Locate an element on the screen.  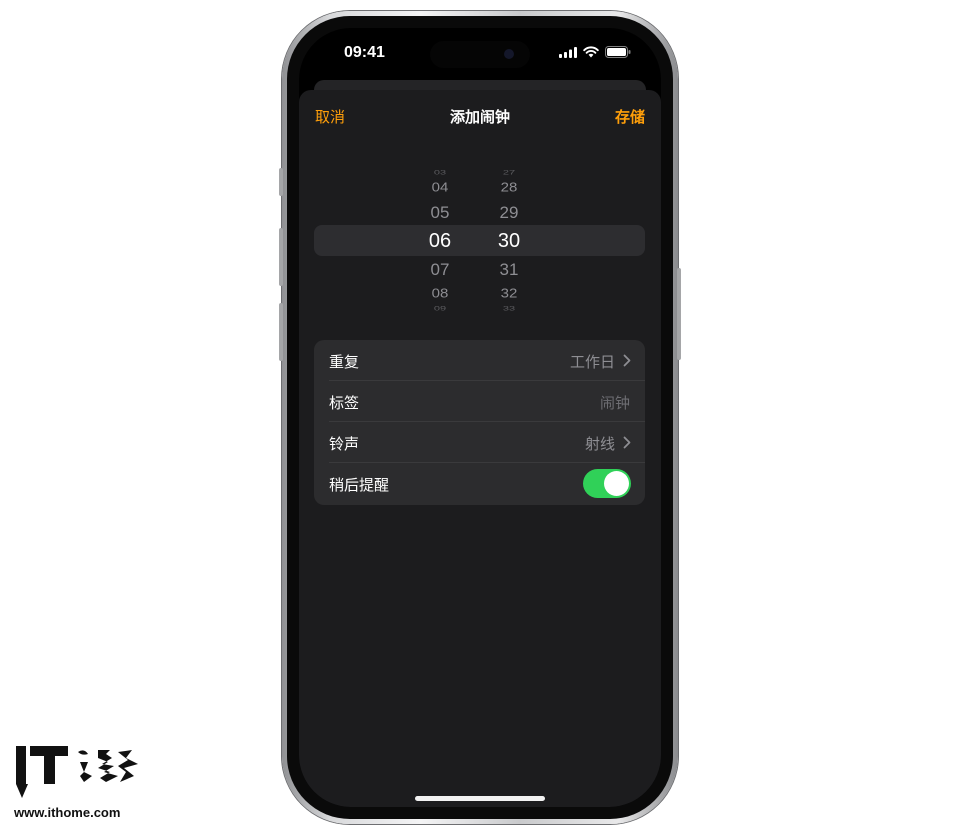
status-icons is located at coordinates (595, 52).